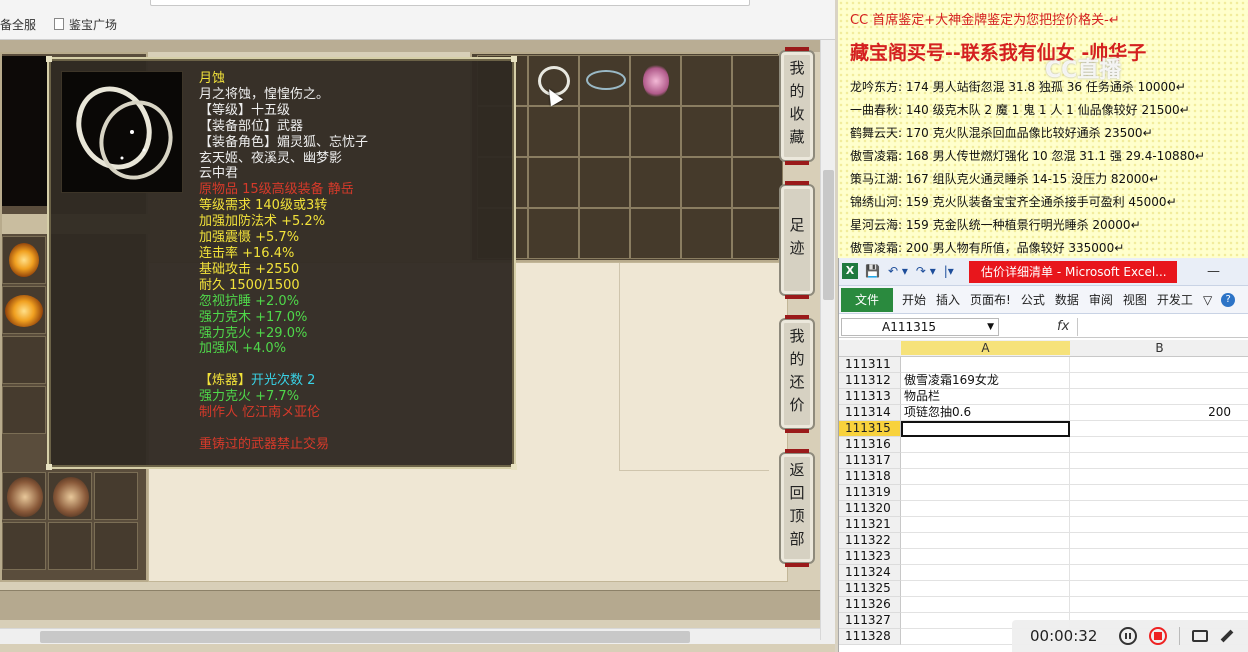  Describe the element at coordinates (948, 299) in the screenshot. I see `ribbon-tab: 插入` at that location.